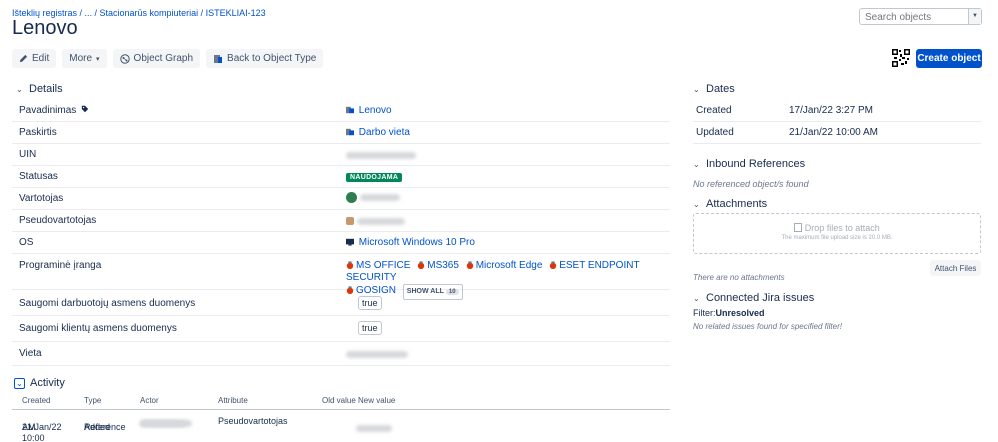 Image resolution: width=998 pixels, height=442 pixels. I want to click on filter-label: Filter:, so click(704, 313).